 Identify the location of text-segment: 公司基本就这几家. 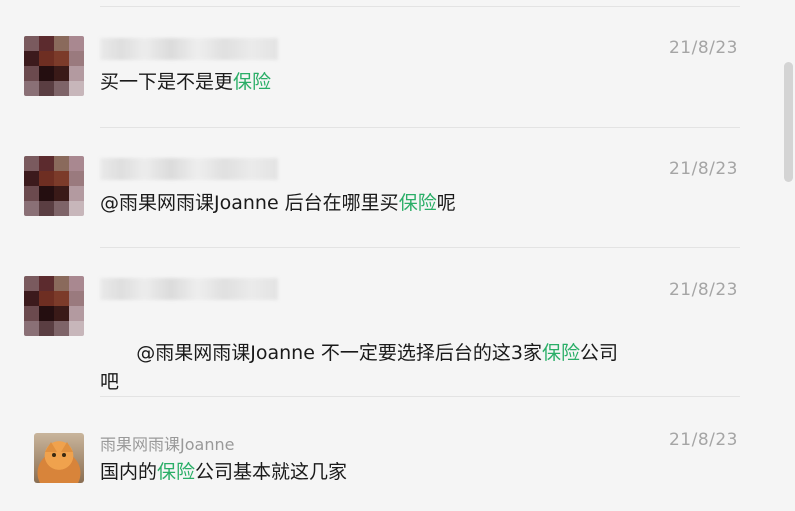
(271, 472).